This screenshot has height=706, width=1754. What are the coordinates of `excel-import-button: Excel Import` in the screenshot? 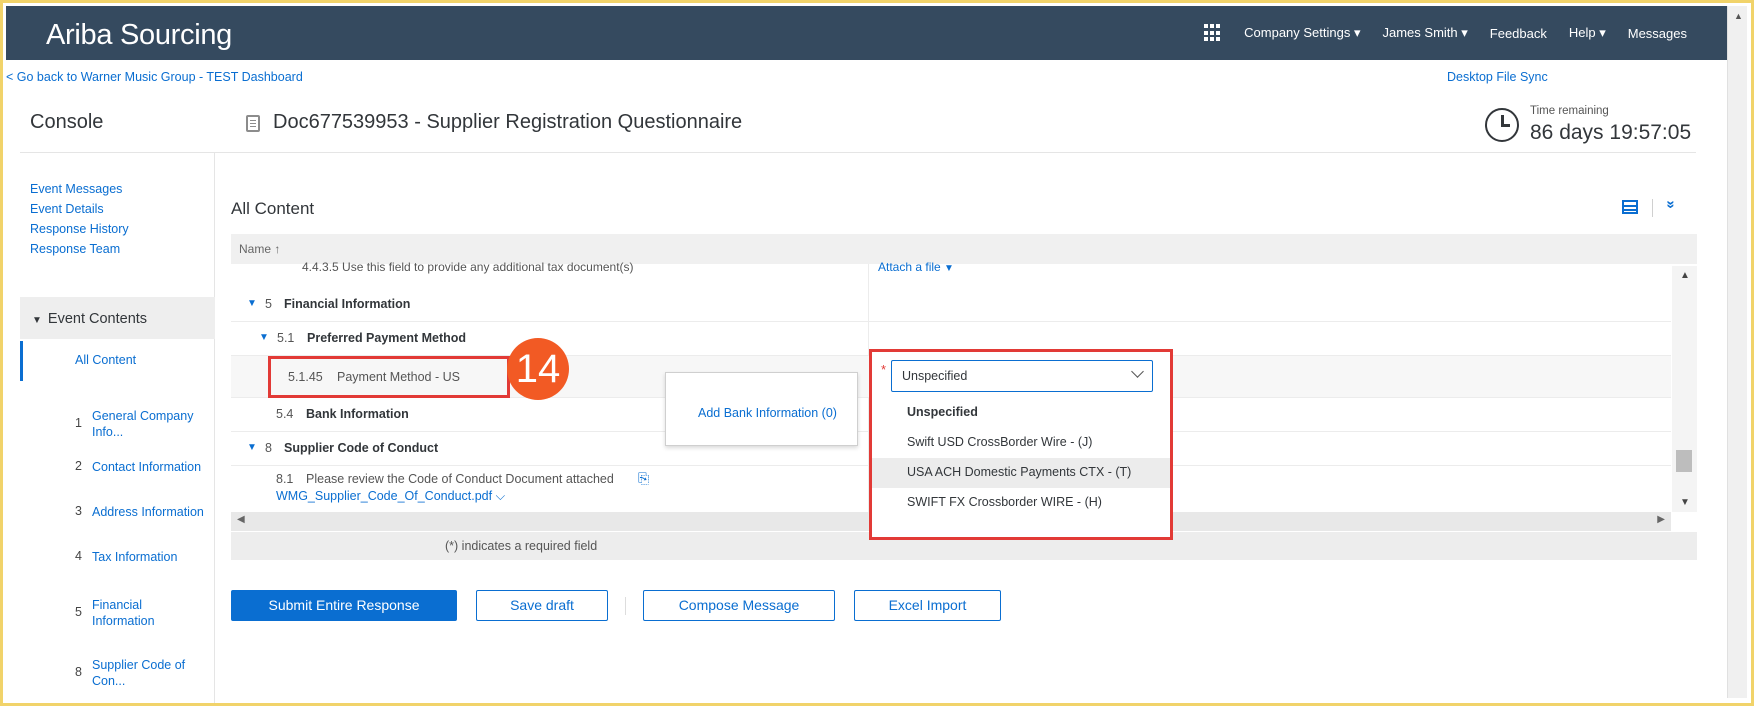 It's located at (927, 605).